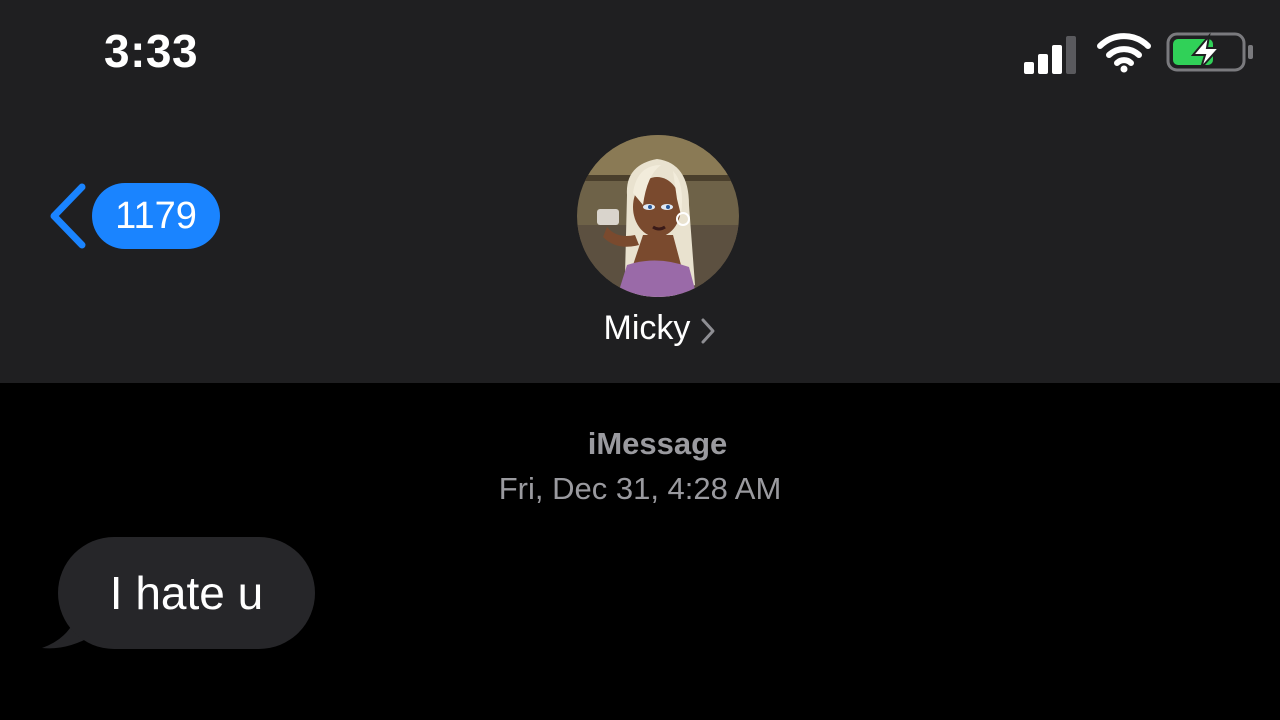 This screenshot has height=720, width=1280. I want to click on contact-header: Micky, so click(660, 248).